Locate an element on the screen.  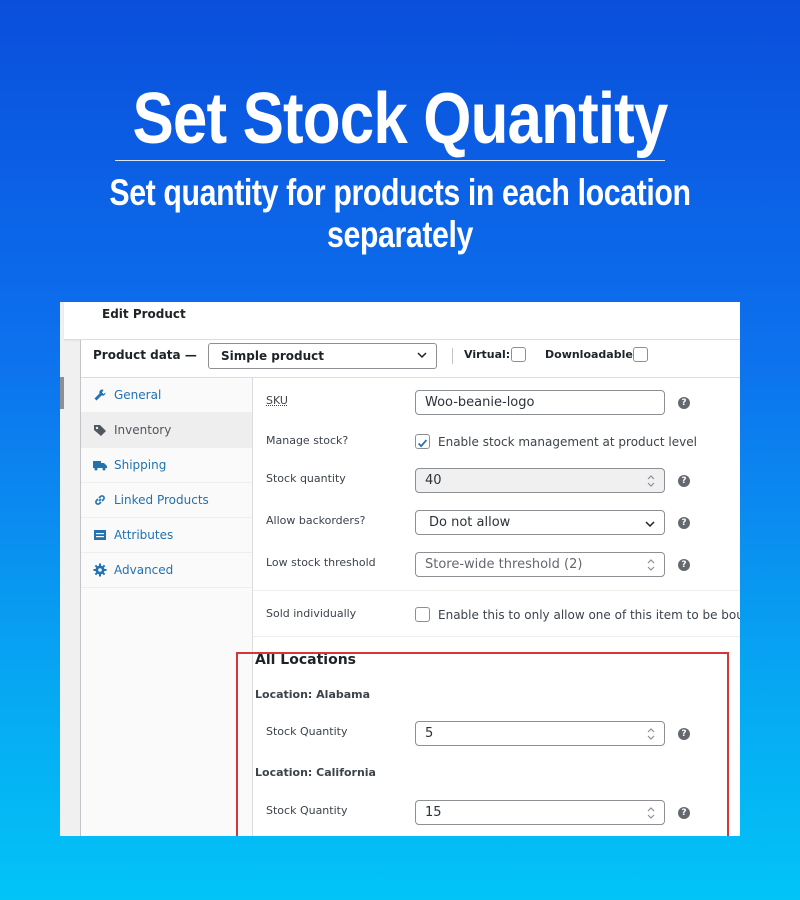
gear-icon is located at coordinates (100, 570).